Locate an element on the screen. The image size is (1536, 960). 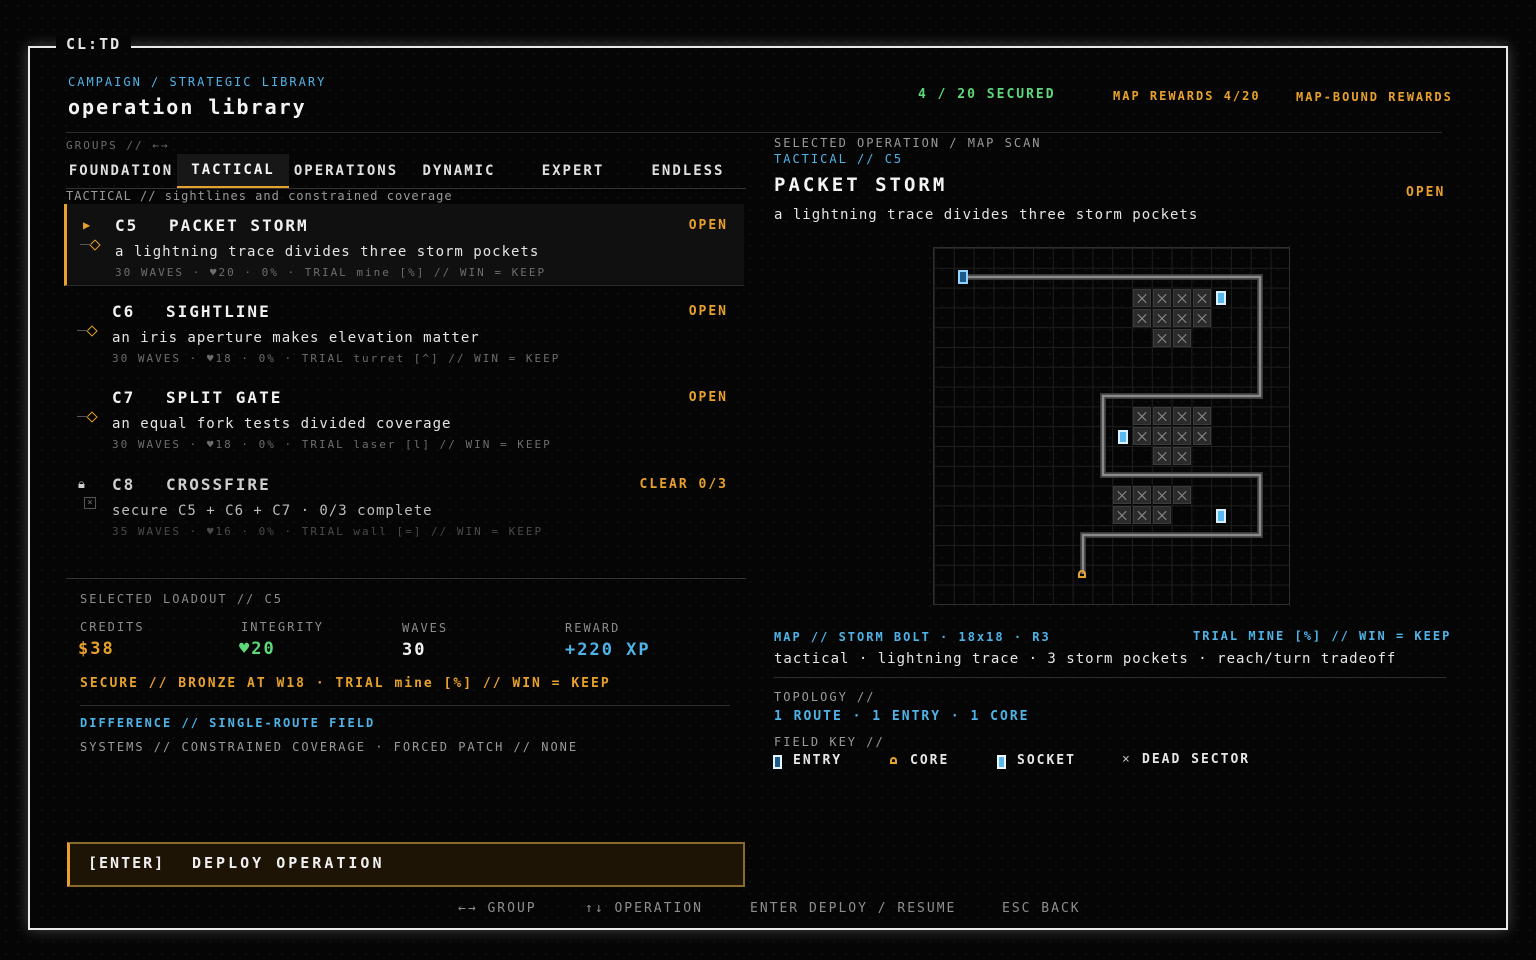
tab-foundation: FOUNDATION is located at coordinates (121, 171).